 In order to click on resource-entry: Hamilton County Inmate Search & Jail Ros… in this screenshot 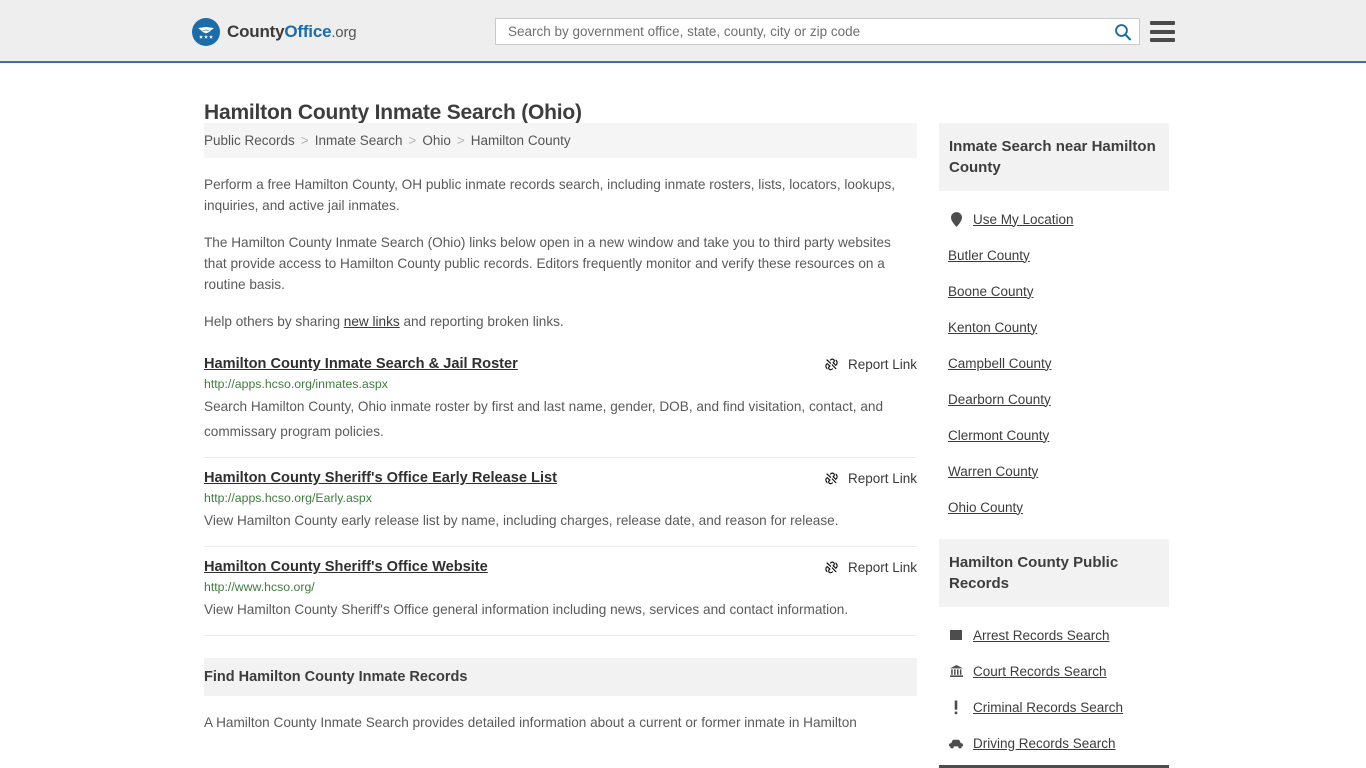, I will do `click(560, 407)`.